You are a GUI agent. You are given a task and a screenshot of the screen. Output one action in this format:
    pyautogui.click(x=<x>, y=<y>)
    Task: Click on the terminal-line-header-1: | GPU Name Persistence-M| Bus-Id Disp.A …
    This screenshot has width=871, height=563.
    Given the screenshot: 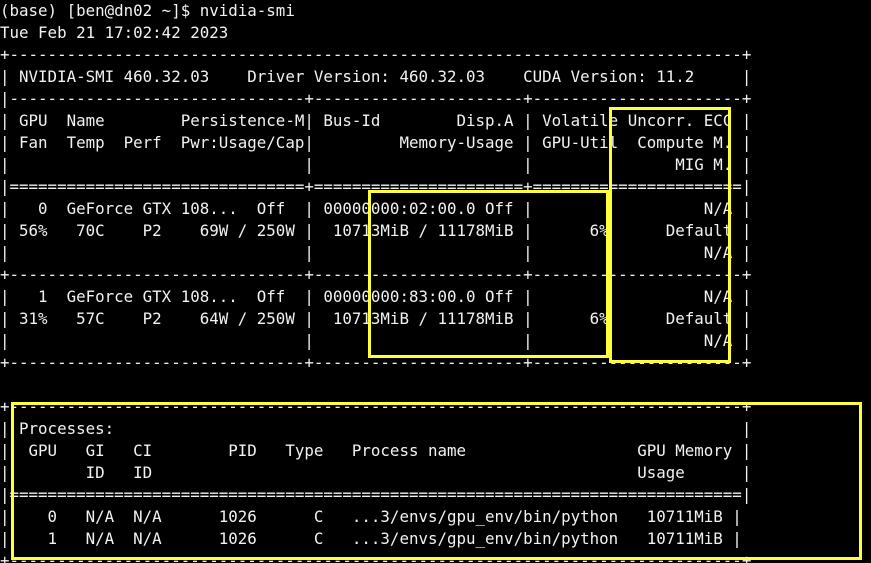 What is the action you would take?
    pyautogui.click(x=376, y=120)
    